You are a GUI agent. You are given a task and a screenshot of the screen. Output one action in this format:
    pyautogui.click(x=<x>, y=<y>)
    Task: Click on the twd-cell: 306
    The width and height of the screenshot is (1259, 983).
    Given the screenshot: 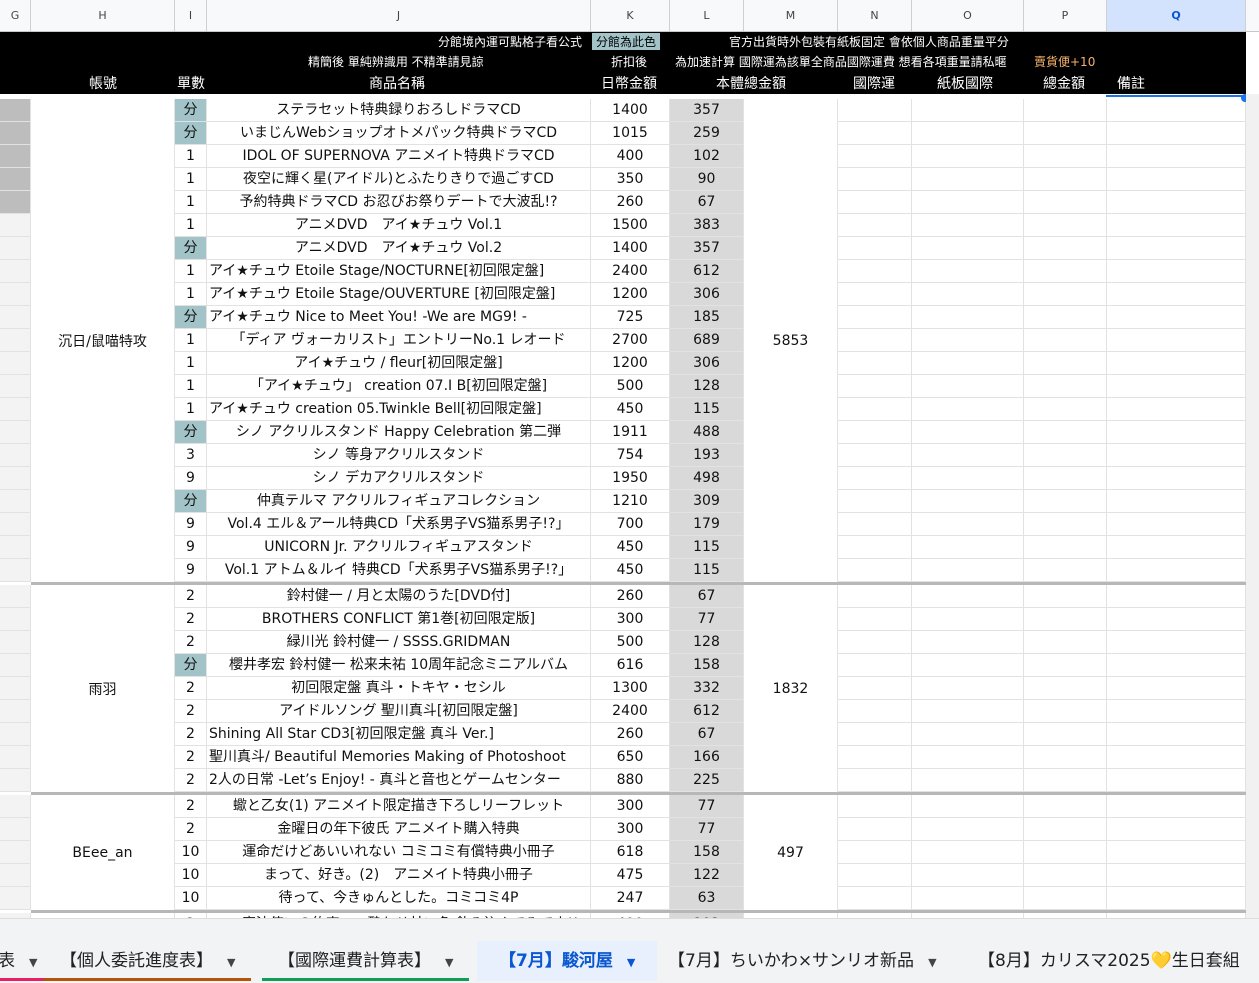 What is the action you would take?
    pyautogui.click(x=707, y=294)
    